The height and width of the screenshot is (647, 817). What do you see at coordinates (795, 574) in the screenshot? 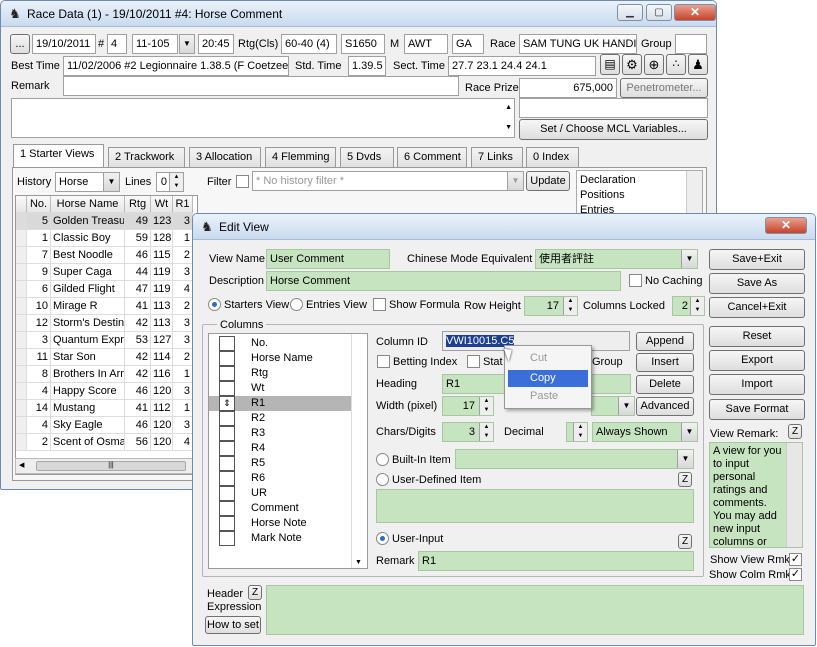
I see `show-colm-rmk-checkbox: ✓` at bounding box center [795, 574].